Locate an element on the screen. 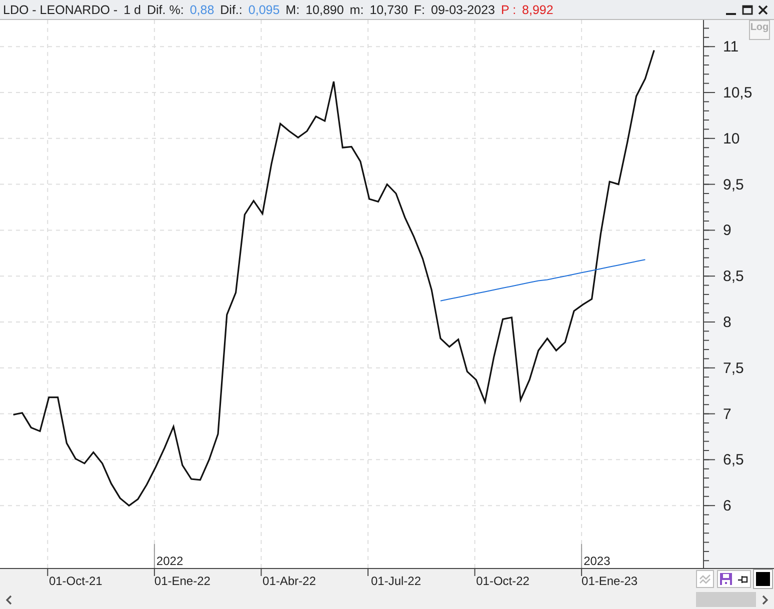 This screenshot has height=609, width=774. x-axis-label: 01-Ene-23 is located at coordinates (610, 581).